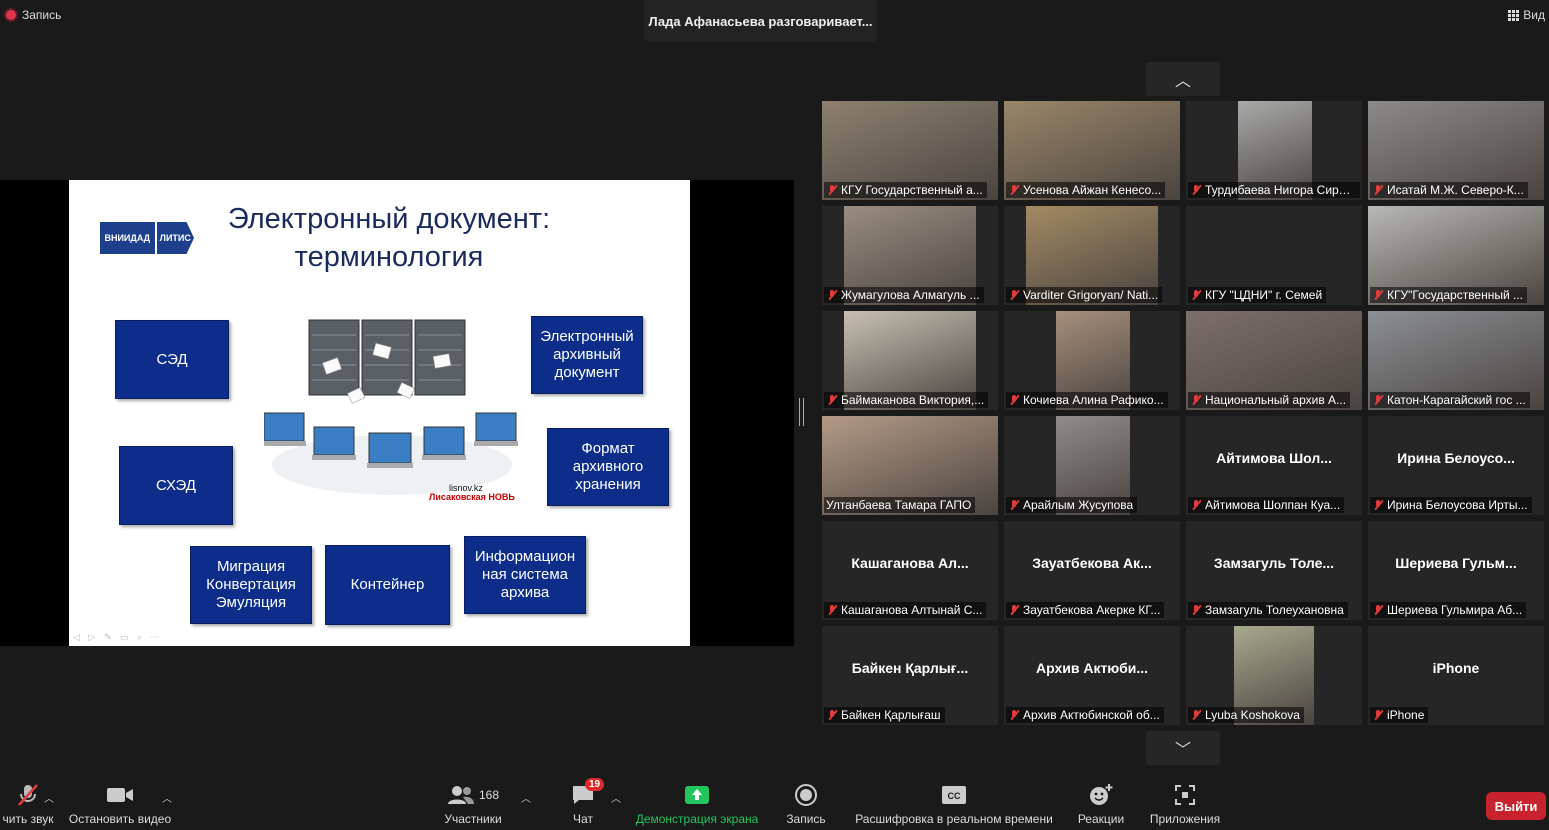  What do you see at coordinates (608, 467) in the screenshot?
I see `box-format: Формат архивного хранения` at bounding box center [608, 467].